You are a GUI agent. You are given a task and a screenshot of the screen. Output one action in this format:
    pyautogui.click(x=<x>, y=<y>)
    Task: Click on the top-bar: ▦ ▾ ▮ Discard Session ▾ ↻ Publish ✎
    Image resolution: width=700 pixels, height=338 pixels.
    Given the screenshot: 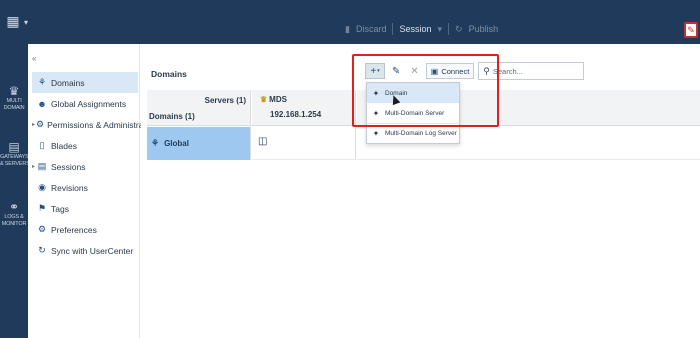 What is the action you would take?
    pyautogui.click(x=350, y=22)
    